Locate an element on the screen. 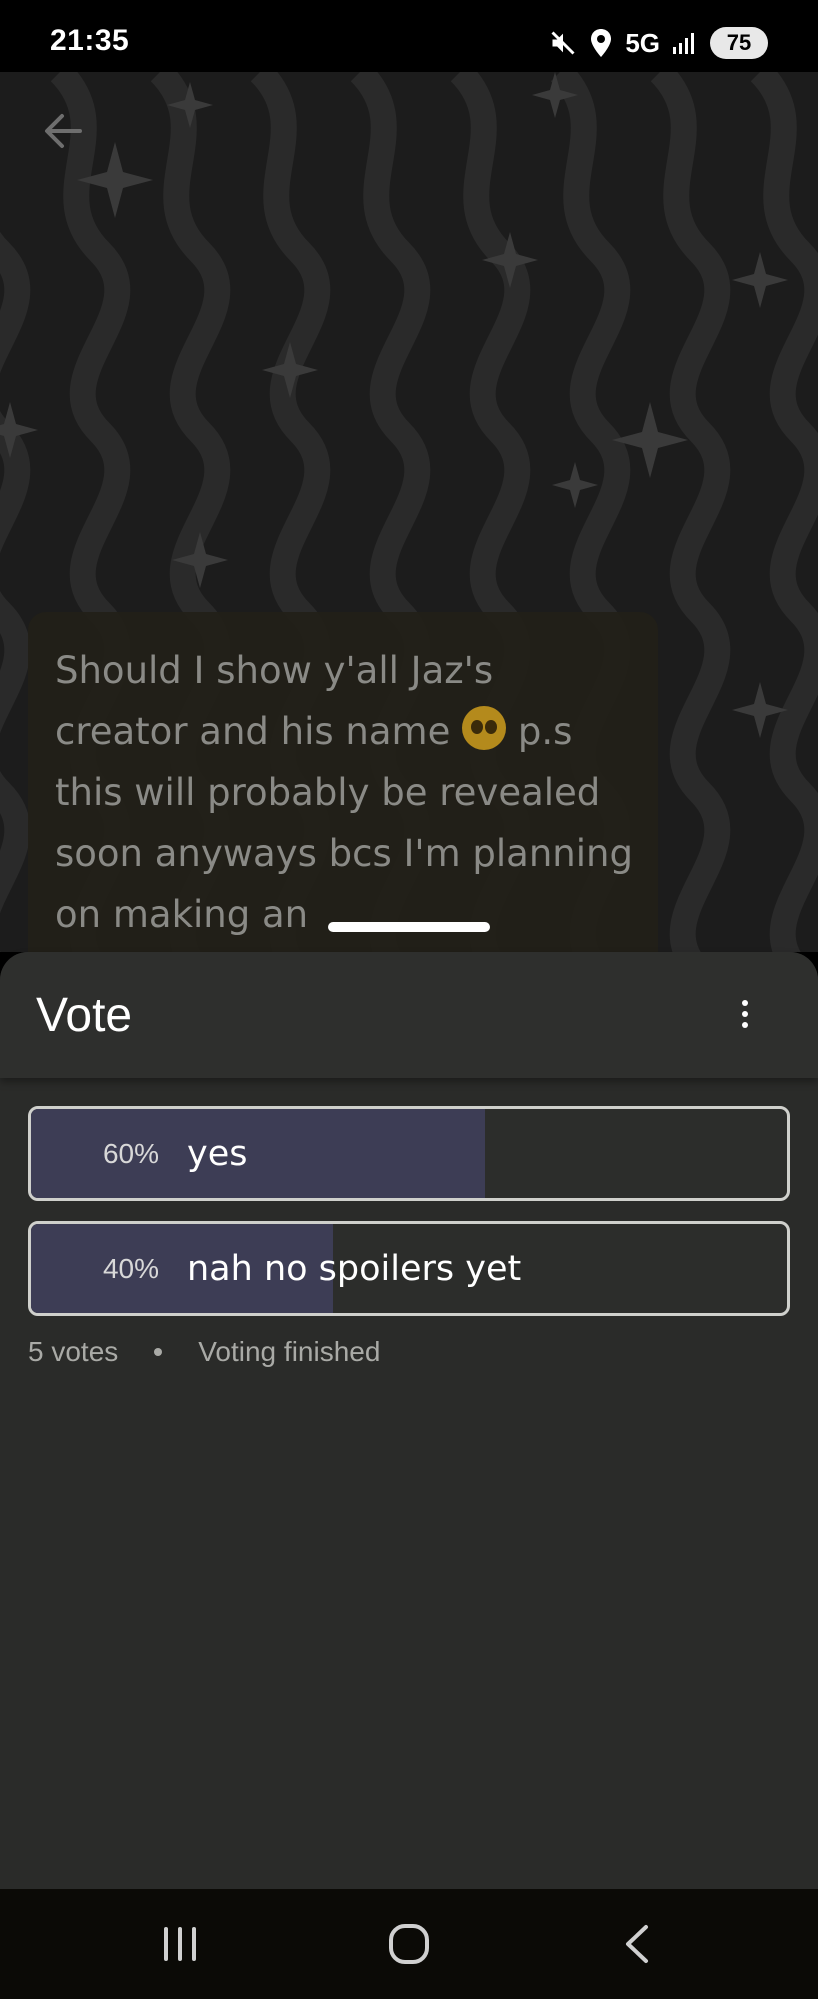 This screenshot has height=1999, width=818. vote-count: 5 votes is located at coordinates (73, 1351).